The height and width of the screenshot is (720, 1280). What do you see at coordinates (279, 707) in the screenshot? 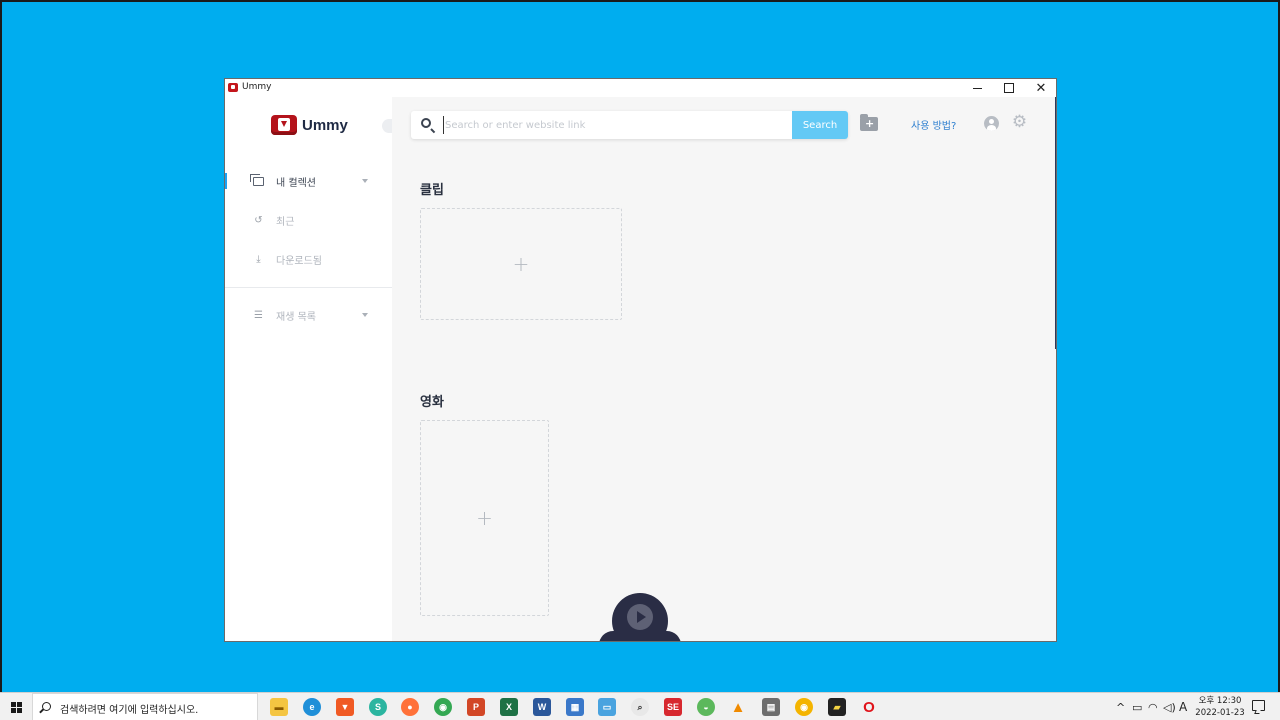
I see `file-explorer-icon: ▬` at bounding box center [279, 707].